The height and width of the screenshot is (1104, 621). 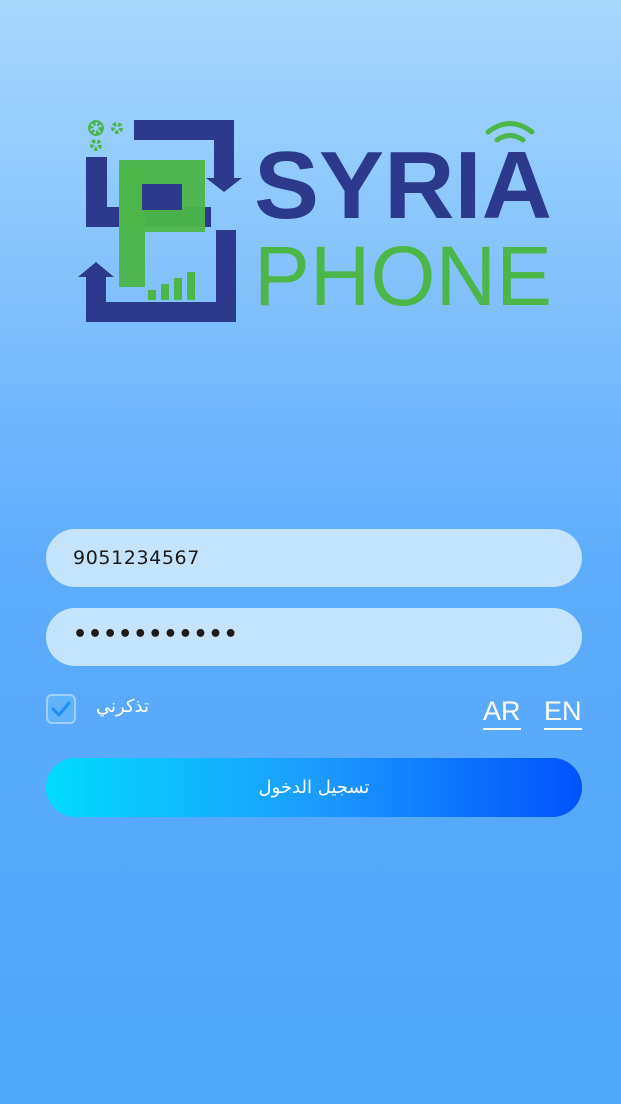 I want to click on logo-title-line1: SYRIA, so click(x=403, y=185).